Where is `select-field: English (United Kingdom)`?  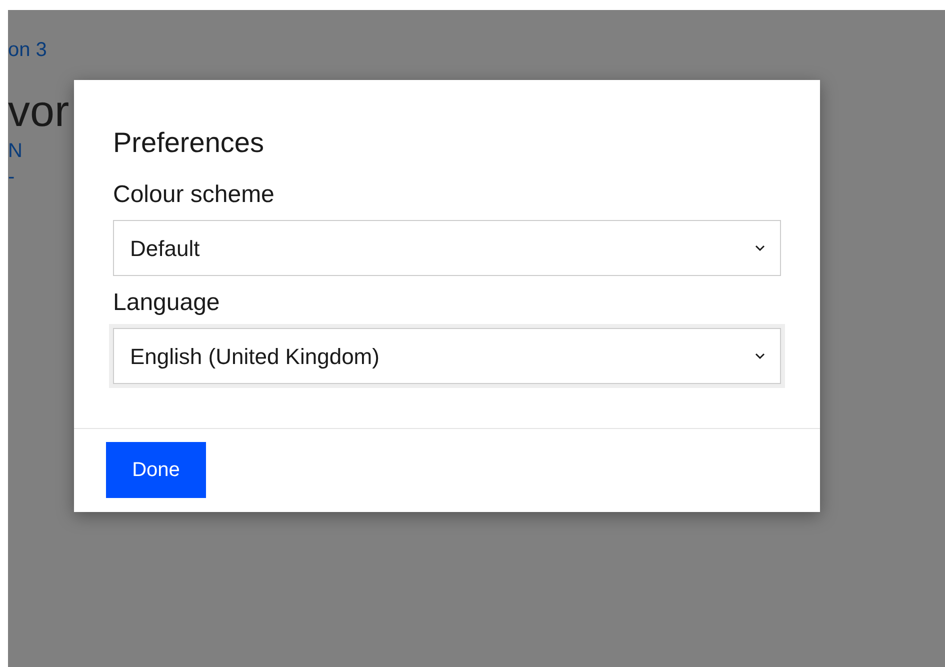
select-field: English (United Kingdom) is located at coordinates (447, 356).